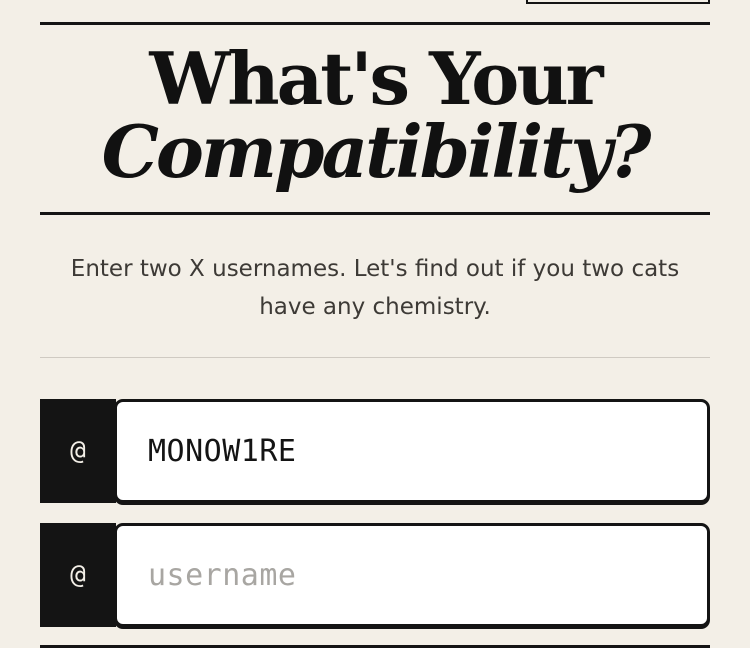  What do you see at coordinates (376, 151) in the screenshot?
I see `title-line-2: Compatibility?` at bounding box center [376, 151].